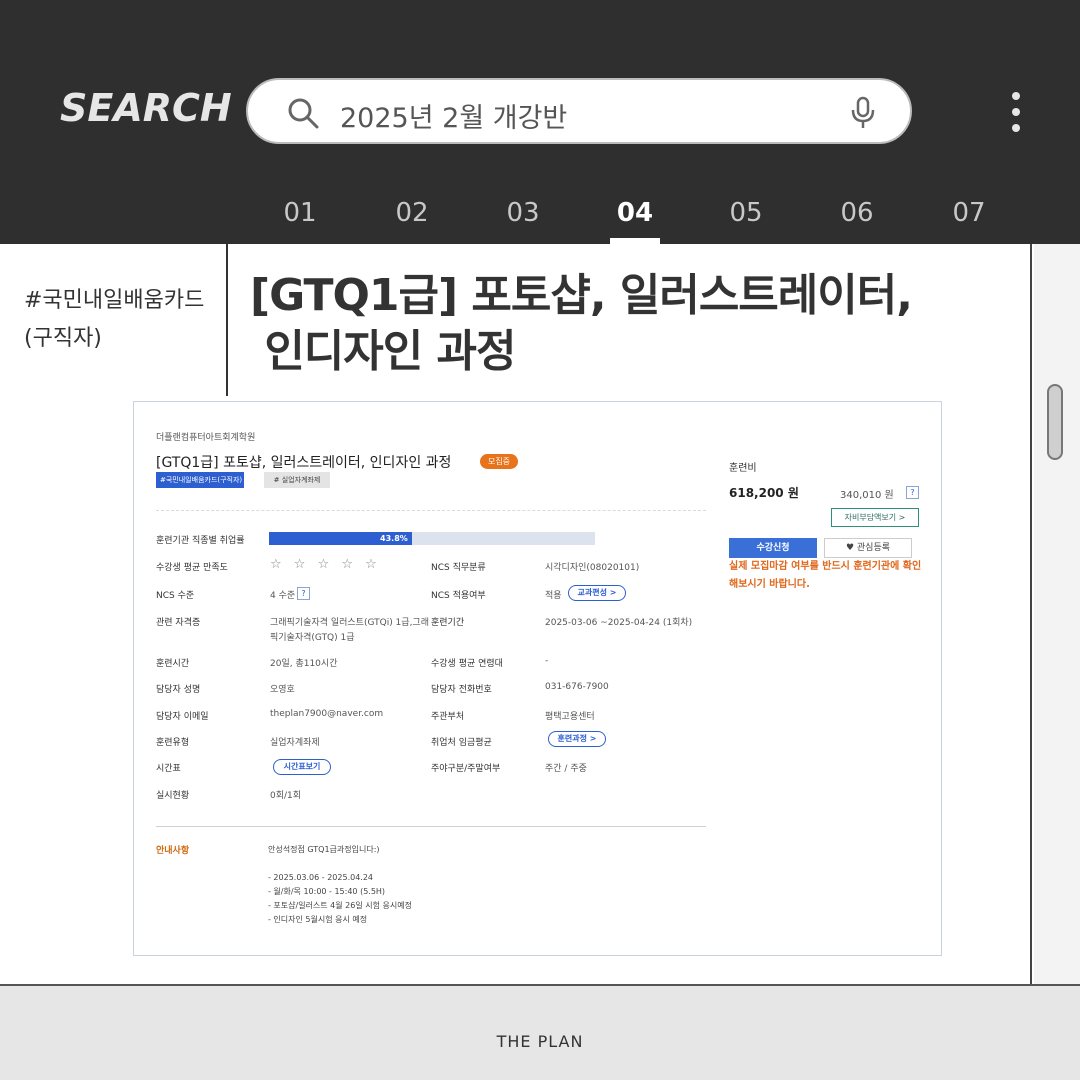  Describe the element at coordinates (327, 714) in the screenshot. I see `value-email: theplan7900@naver.com` at that location.